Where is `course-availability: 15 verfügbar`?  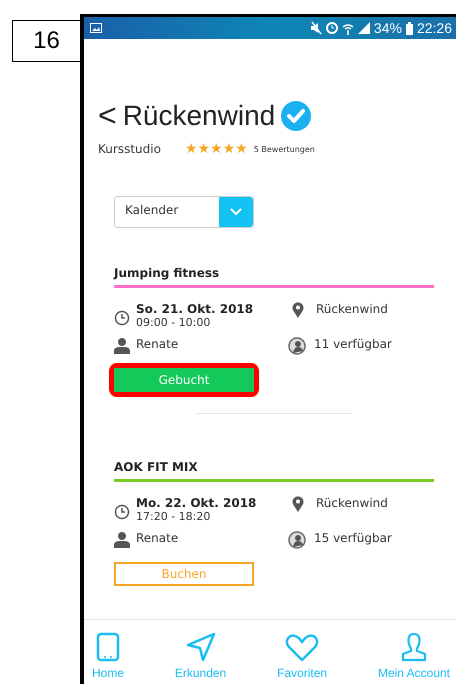
course-availability: 15 verfügbar is located at coordinates (353, 538).